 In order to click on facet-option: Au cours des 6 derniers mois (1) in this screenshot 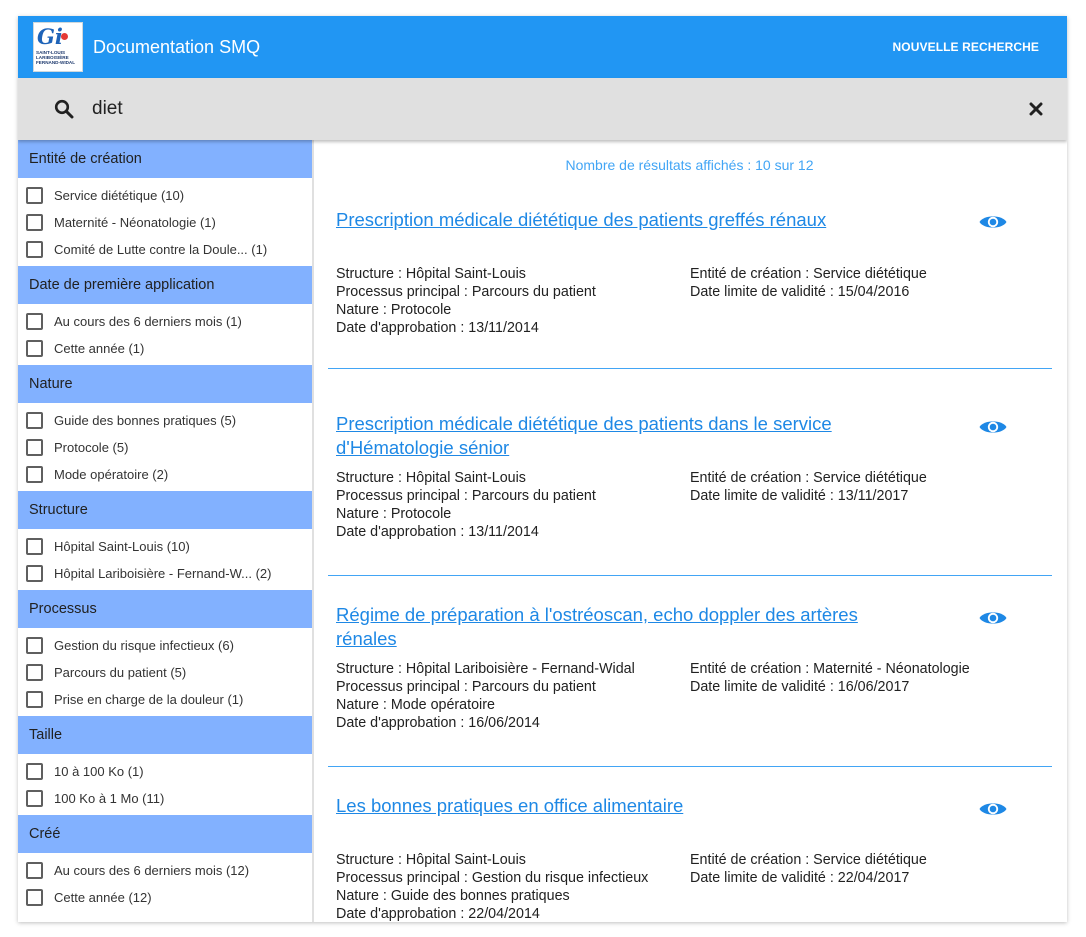, I will do `click(165, 321)`.